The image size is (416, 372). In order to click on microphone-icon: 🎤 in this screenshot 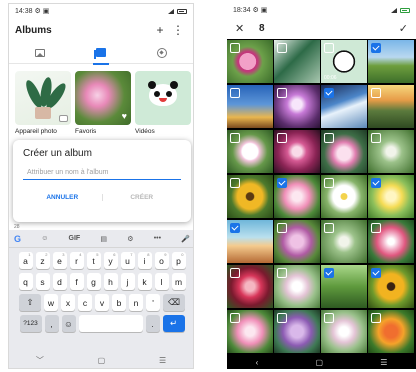, I will do `click(185, 239)`.